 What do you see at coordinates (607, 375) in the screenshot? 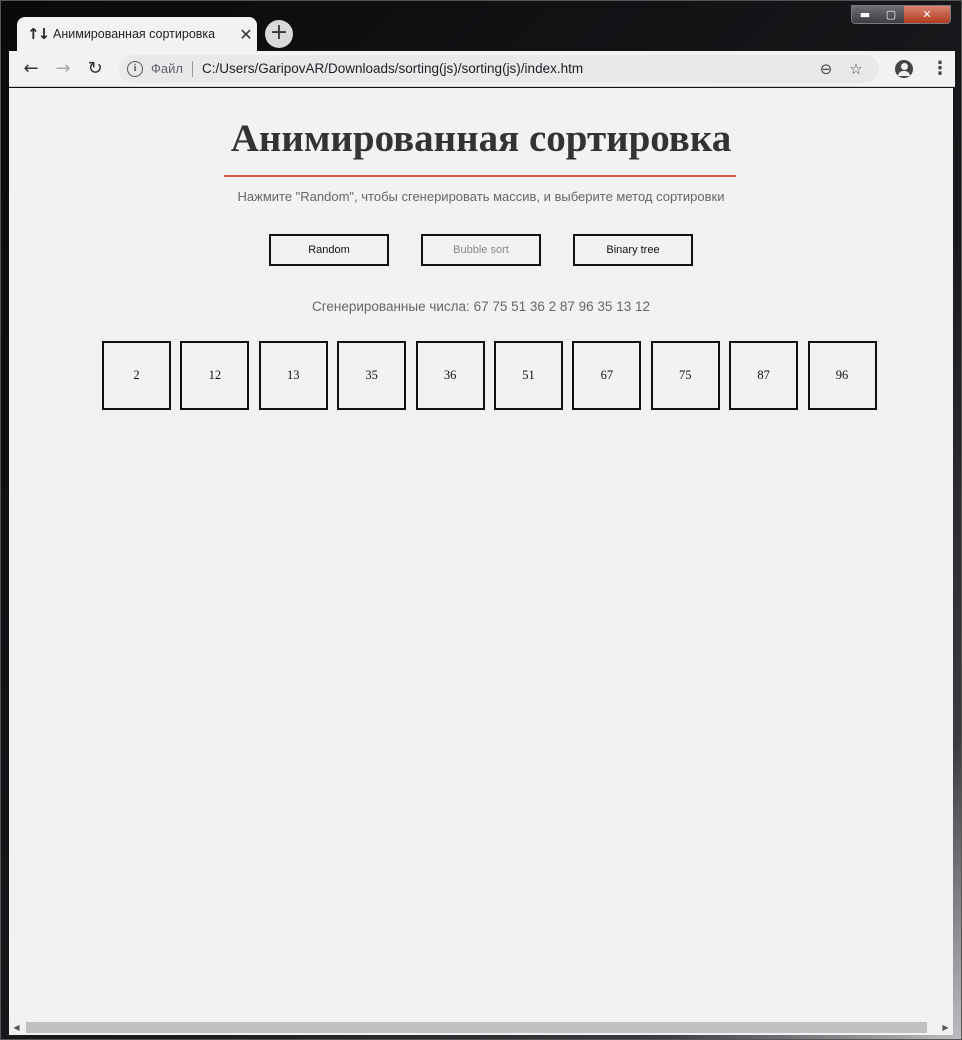
I see `number-box: 67` at bounding box center [607, 375].